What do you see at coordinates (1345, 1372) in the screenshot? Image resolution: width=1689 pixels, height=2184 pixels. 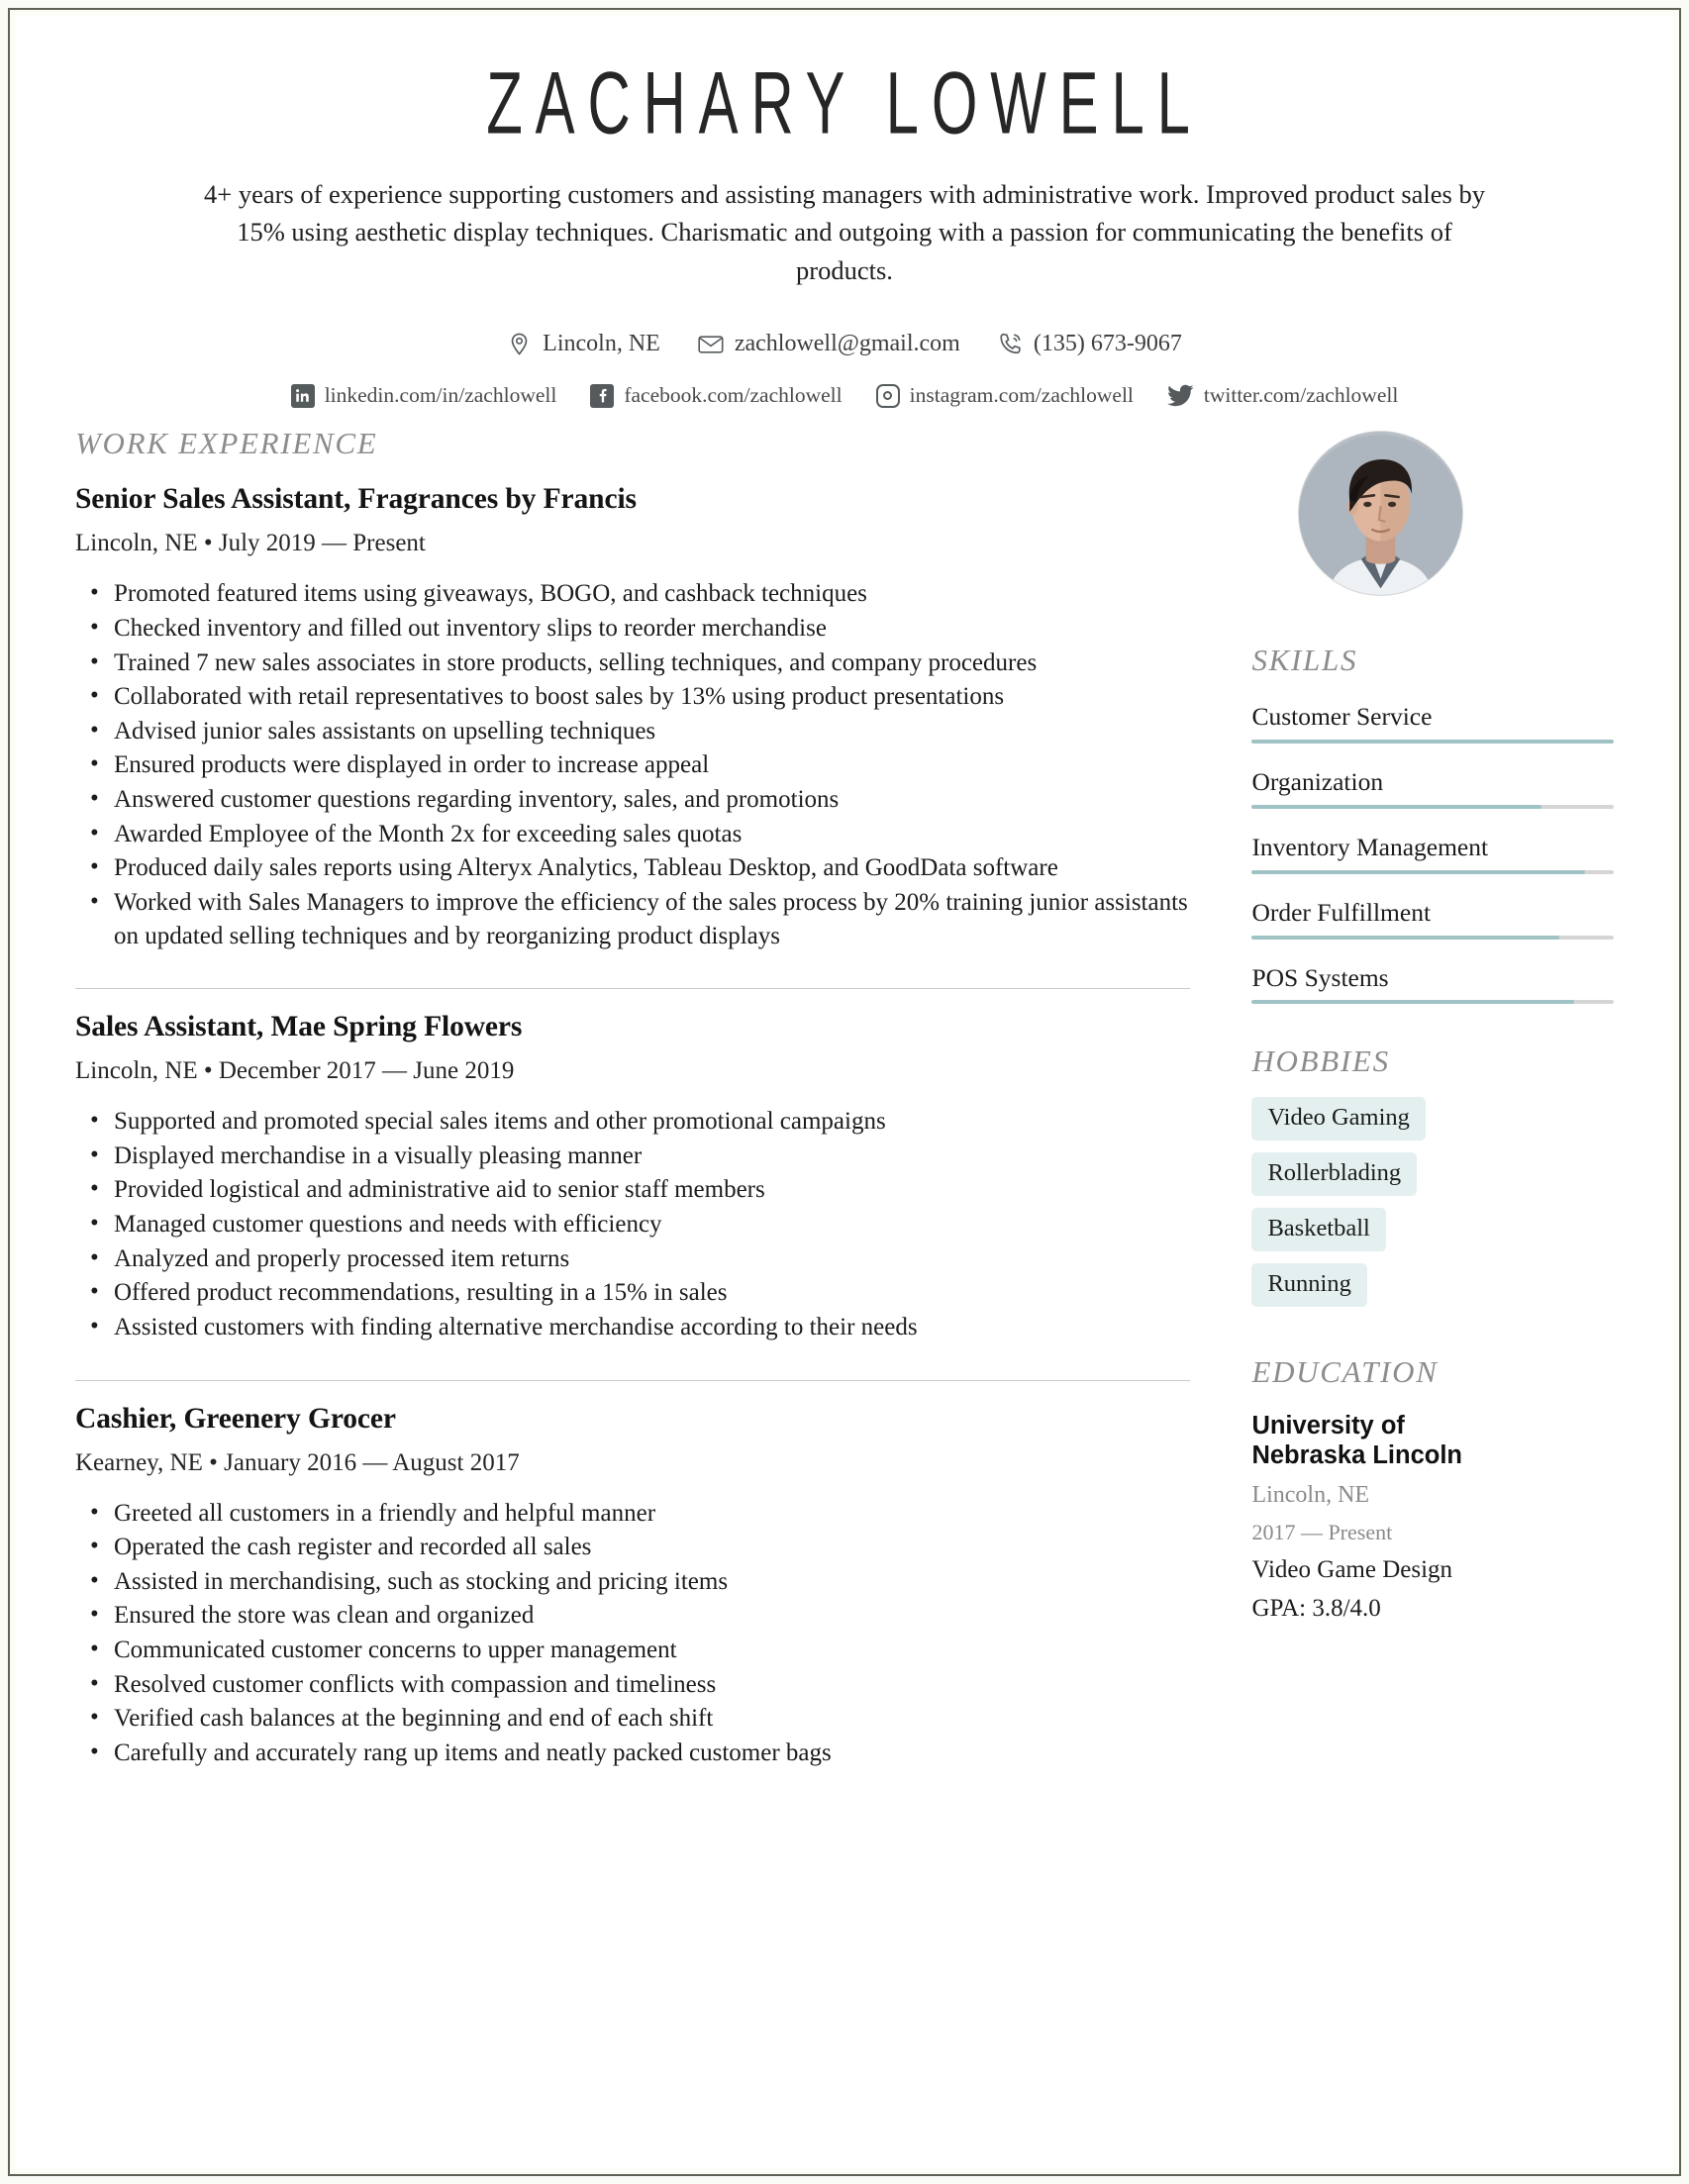 I see `section-heading-education: EDUCATION` at bounding box center [1345, 1372].